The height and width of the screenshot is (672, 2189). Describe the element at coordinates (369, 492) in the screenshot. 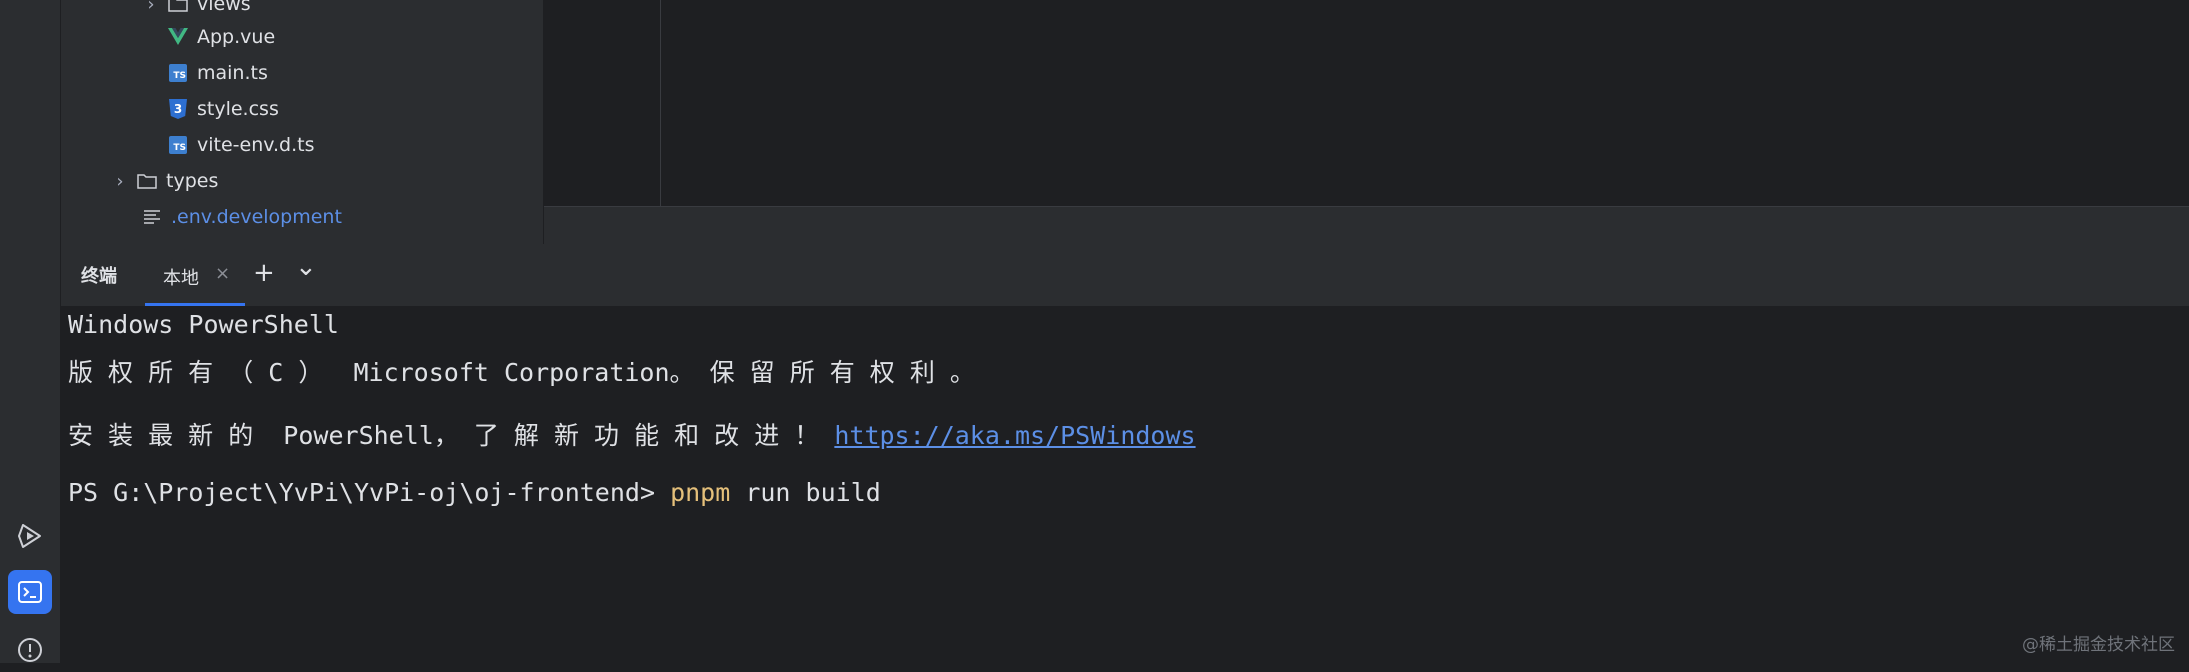

I see `prompt: PS G:\Project\YvPi\YvPi-oj\oj-frontend>` at that location.